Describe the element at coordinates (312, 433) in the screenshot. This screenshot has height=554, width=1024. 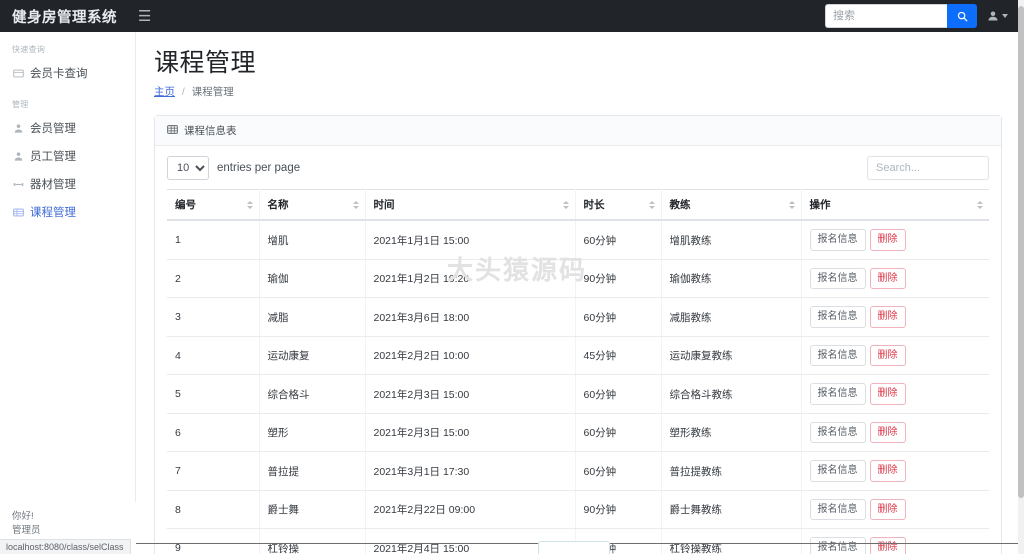
I see `cell-name: 塑形` at that location.